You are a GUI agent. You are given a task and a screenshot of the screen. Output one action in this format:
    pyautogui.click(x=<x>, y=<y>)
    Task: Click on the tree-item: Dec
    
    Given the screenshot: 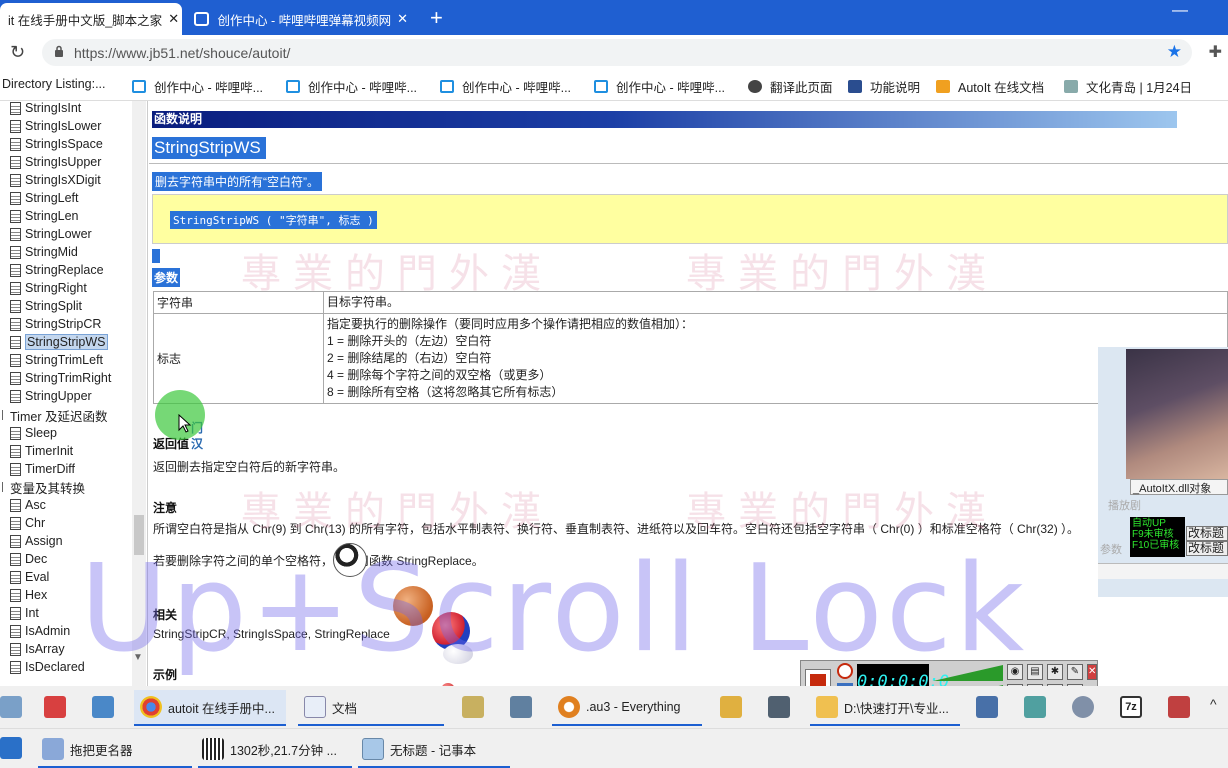 What is the action you would take?
    pyautogui.click(x=28, y=559)
    